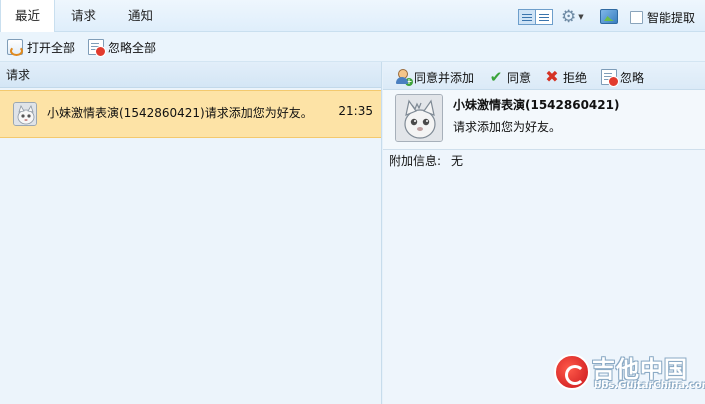 This screenshot has width=705, height=404. Describe the element at coordinates (649, 385) in the screenshot. I see `watermark-url: bbs.GuitarChina.com` at that location.